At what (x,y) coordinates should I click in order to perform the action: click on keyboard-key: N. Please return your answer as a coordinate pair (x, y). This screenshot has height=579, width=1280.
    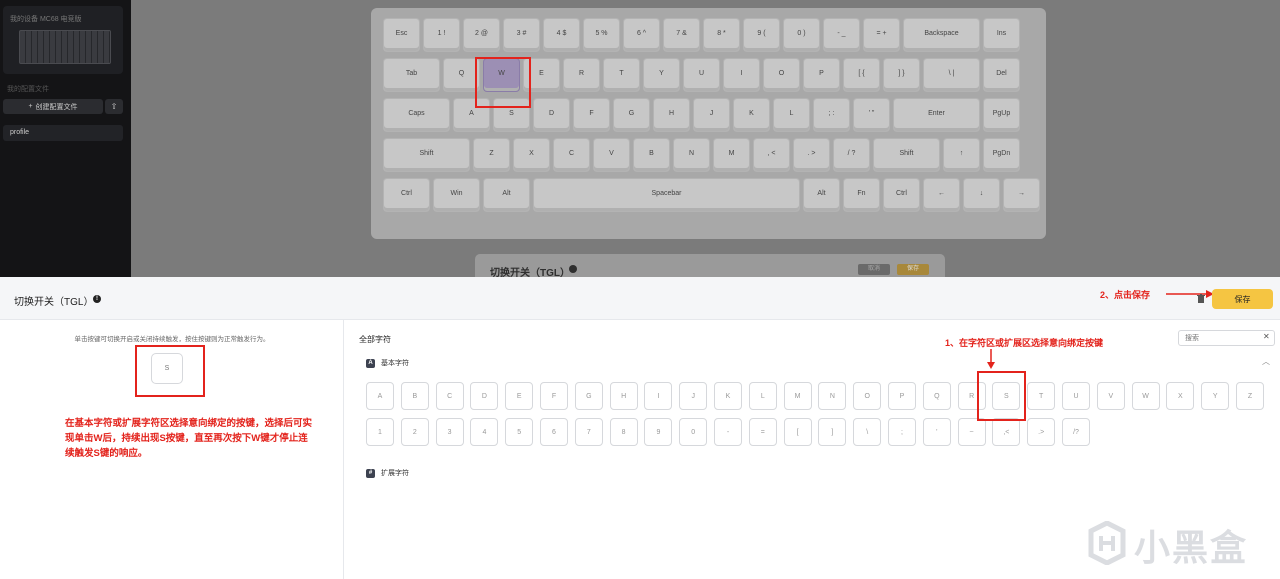
    Looking at the image, I should click on (691, 155).